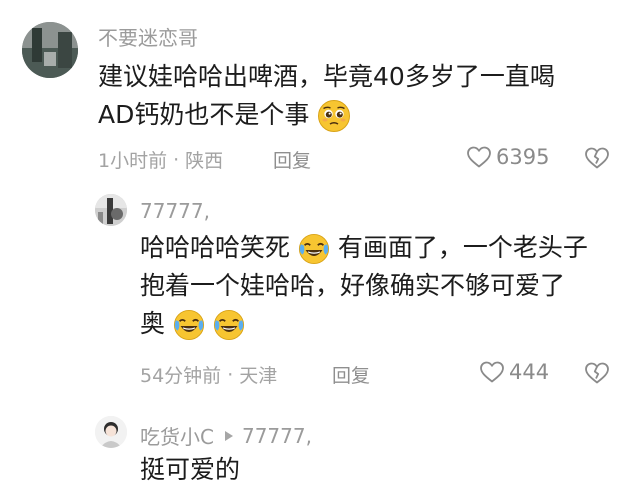  Describe the element at coordinates (529, 372) in the screenshot. I see `like-count: 444` at that location.